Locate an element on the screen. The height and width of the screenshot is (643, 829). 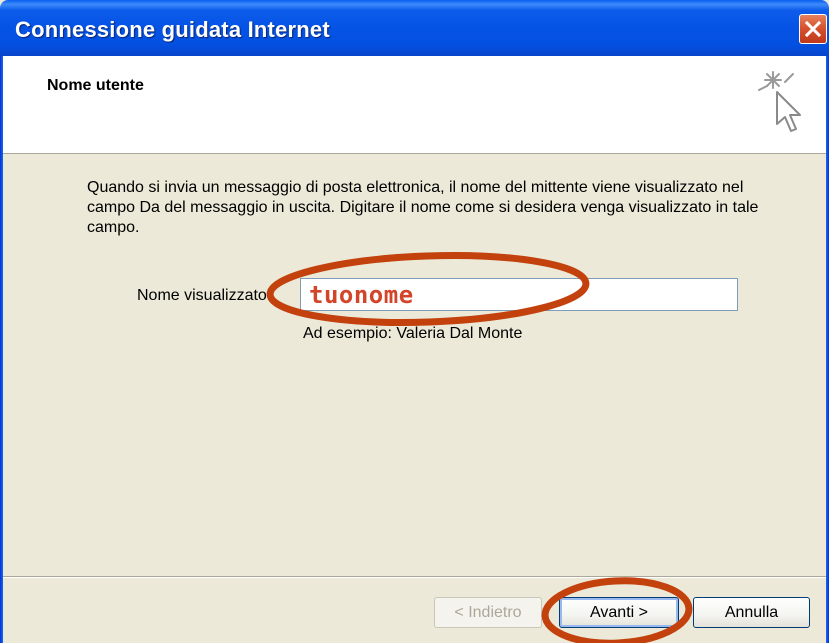
page-title: Nome utente is located at coordinates (95, 85).